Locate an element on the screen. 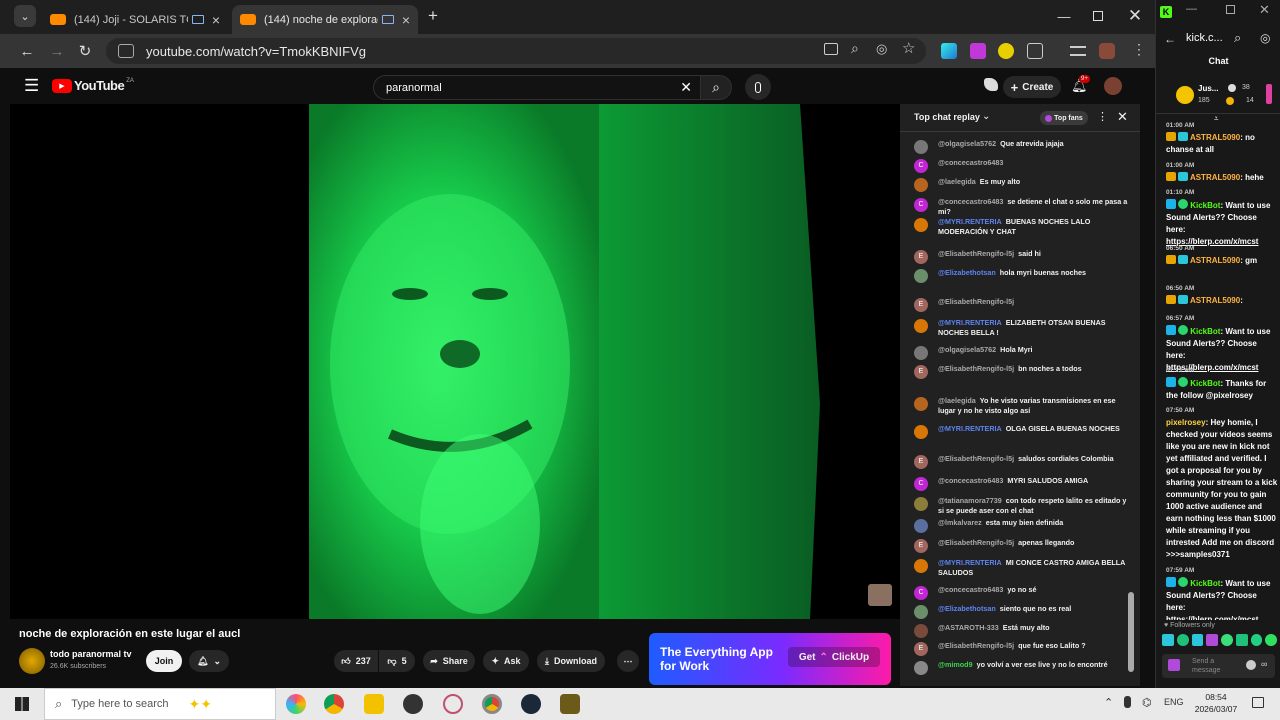  infinity-icon: ∞ is located at coordinates (1264, 664).